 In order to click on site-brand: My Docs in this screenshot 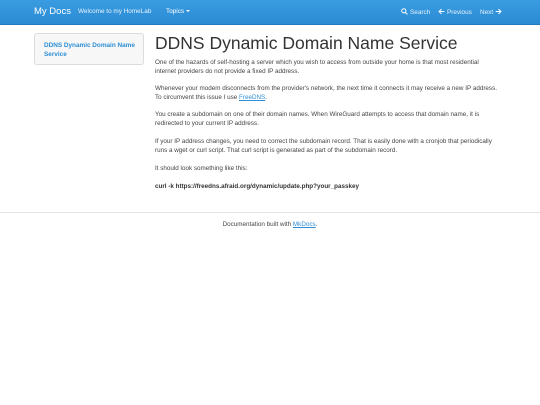, I will do `click(52, 11)`.